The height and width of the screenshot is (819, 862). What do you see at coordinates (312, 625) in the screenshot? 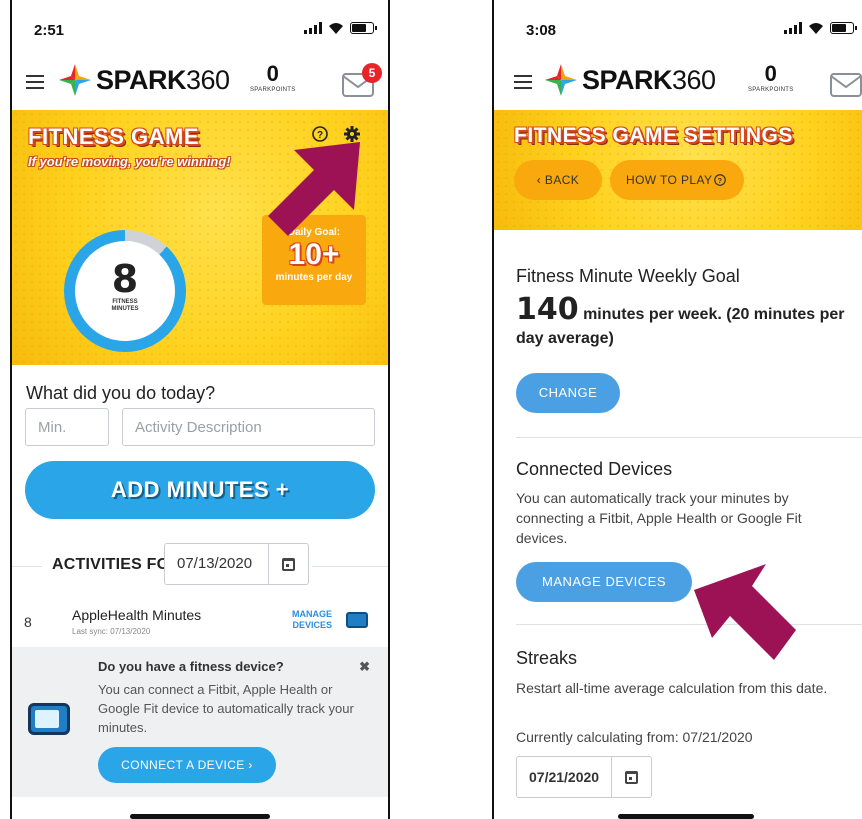
I see `manage-link-line-2: DEVICES` at bounding box center [312, 625].